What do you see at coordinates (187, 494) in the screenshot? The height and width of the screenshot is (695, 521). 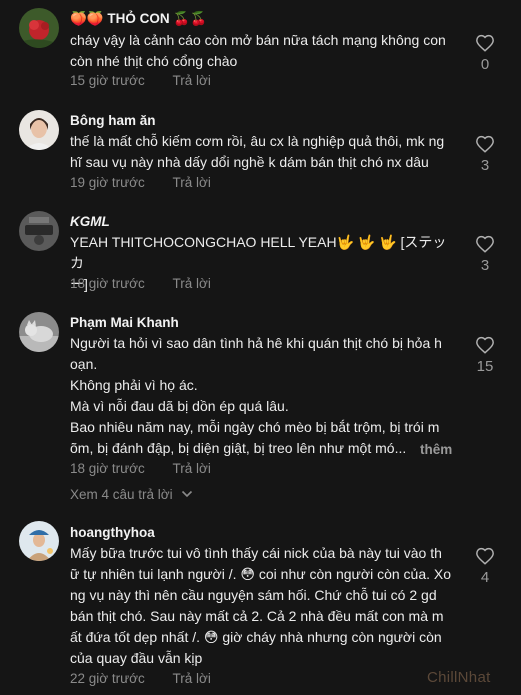 I see `chevron-down-icon` at bounding box center [187, 494].